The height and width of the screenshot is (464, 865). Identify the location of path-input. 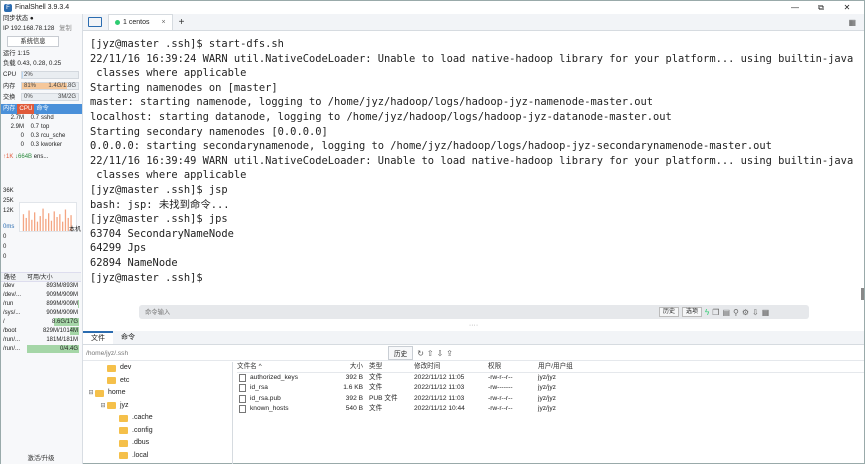
(235, 353).